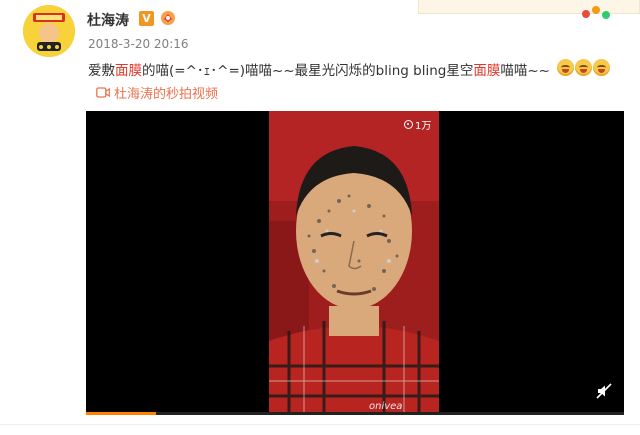 This screenshot has width=640, height=435. I want to click on video-camera-icon, so click(103, 92).